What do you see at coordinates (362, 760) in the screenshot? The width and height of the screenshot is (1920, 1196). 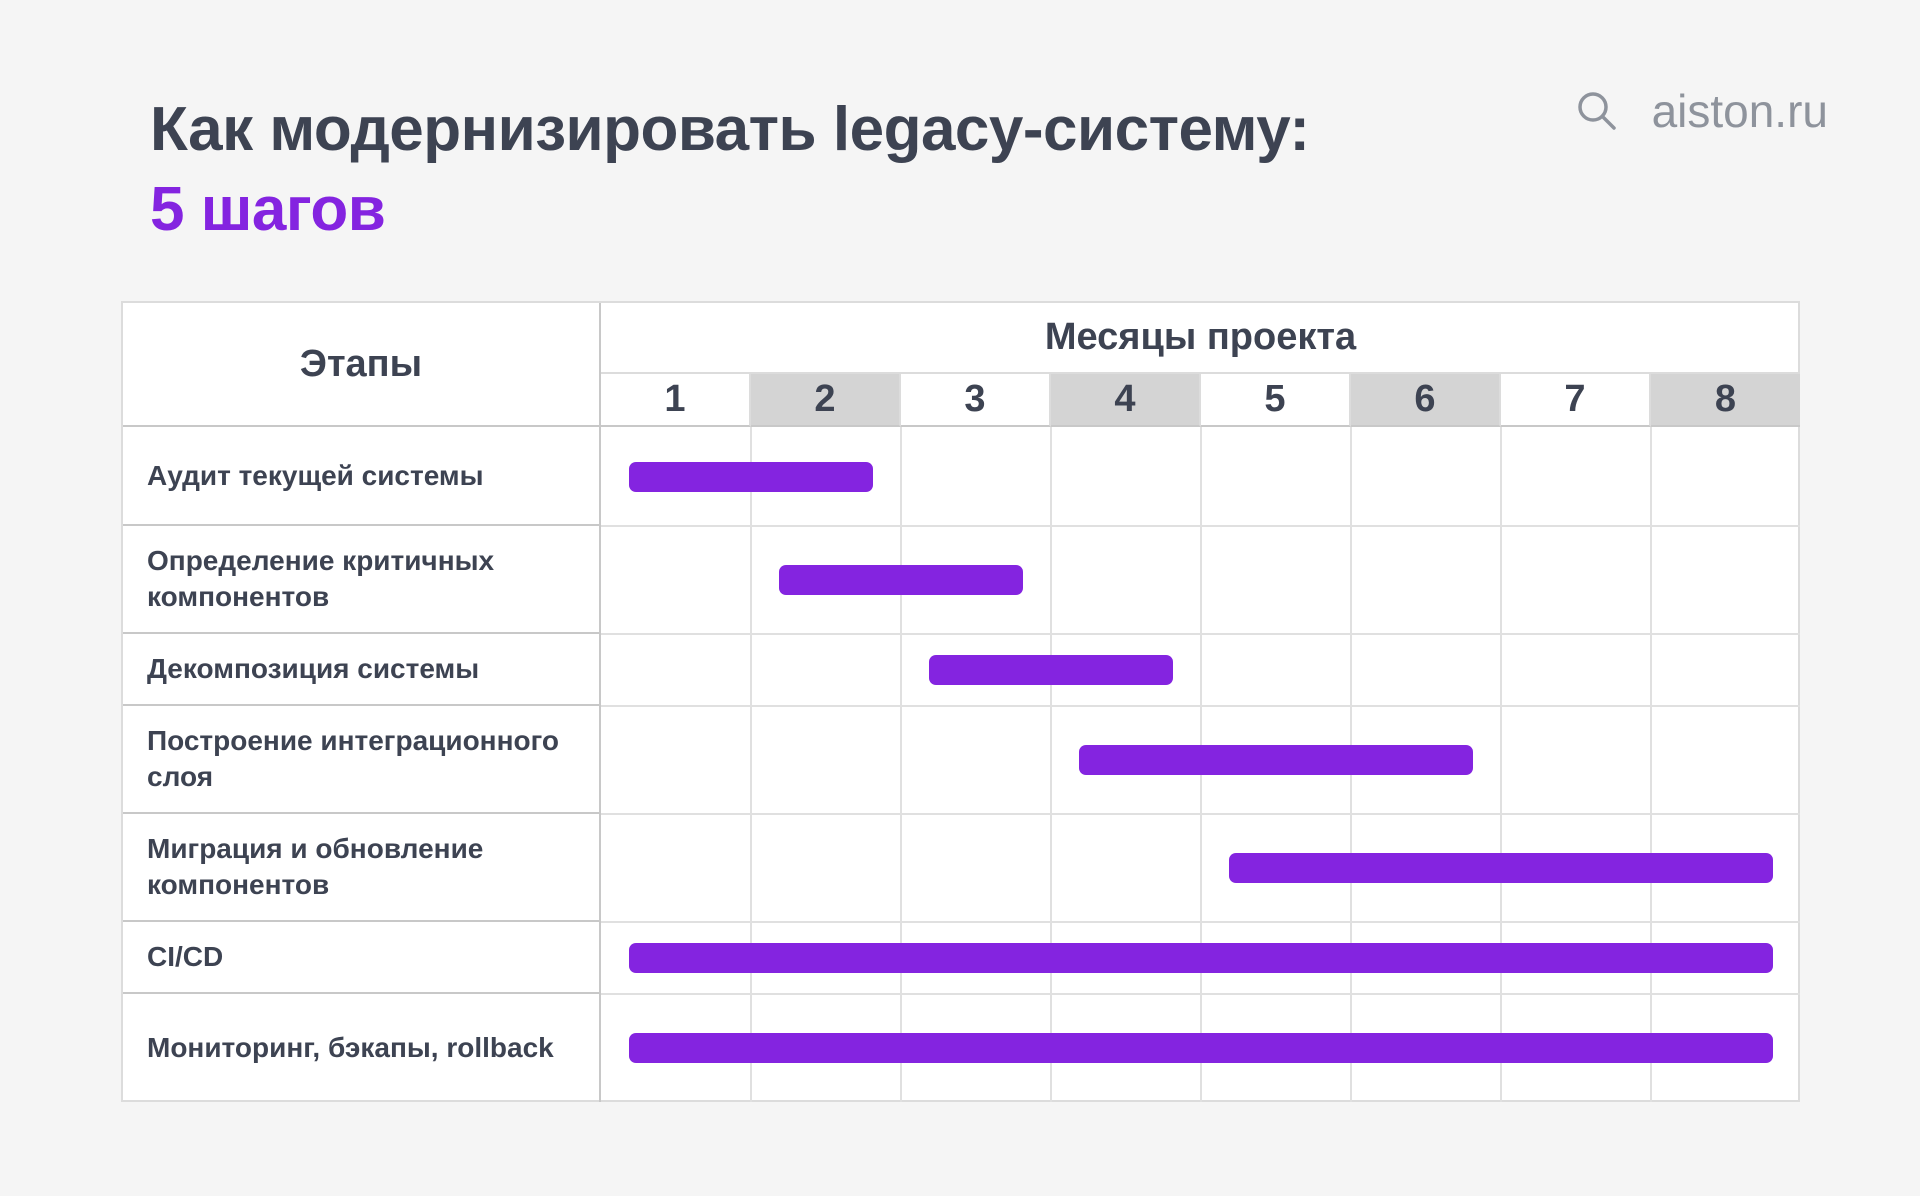 I see `stage-label: Построение интеграционного слоя` at bounding box center [362, 760].